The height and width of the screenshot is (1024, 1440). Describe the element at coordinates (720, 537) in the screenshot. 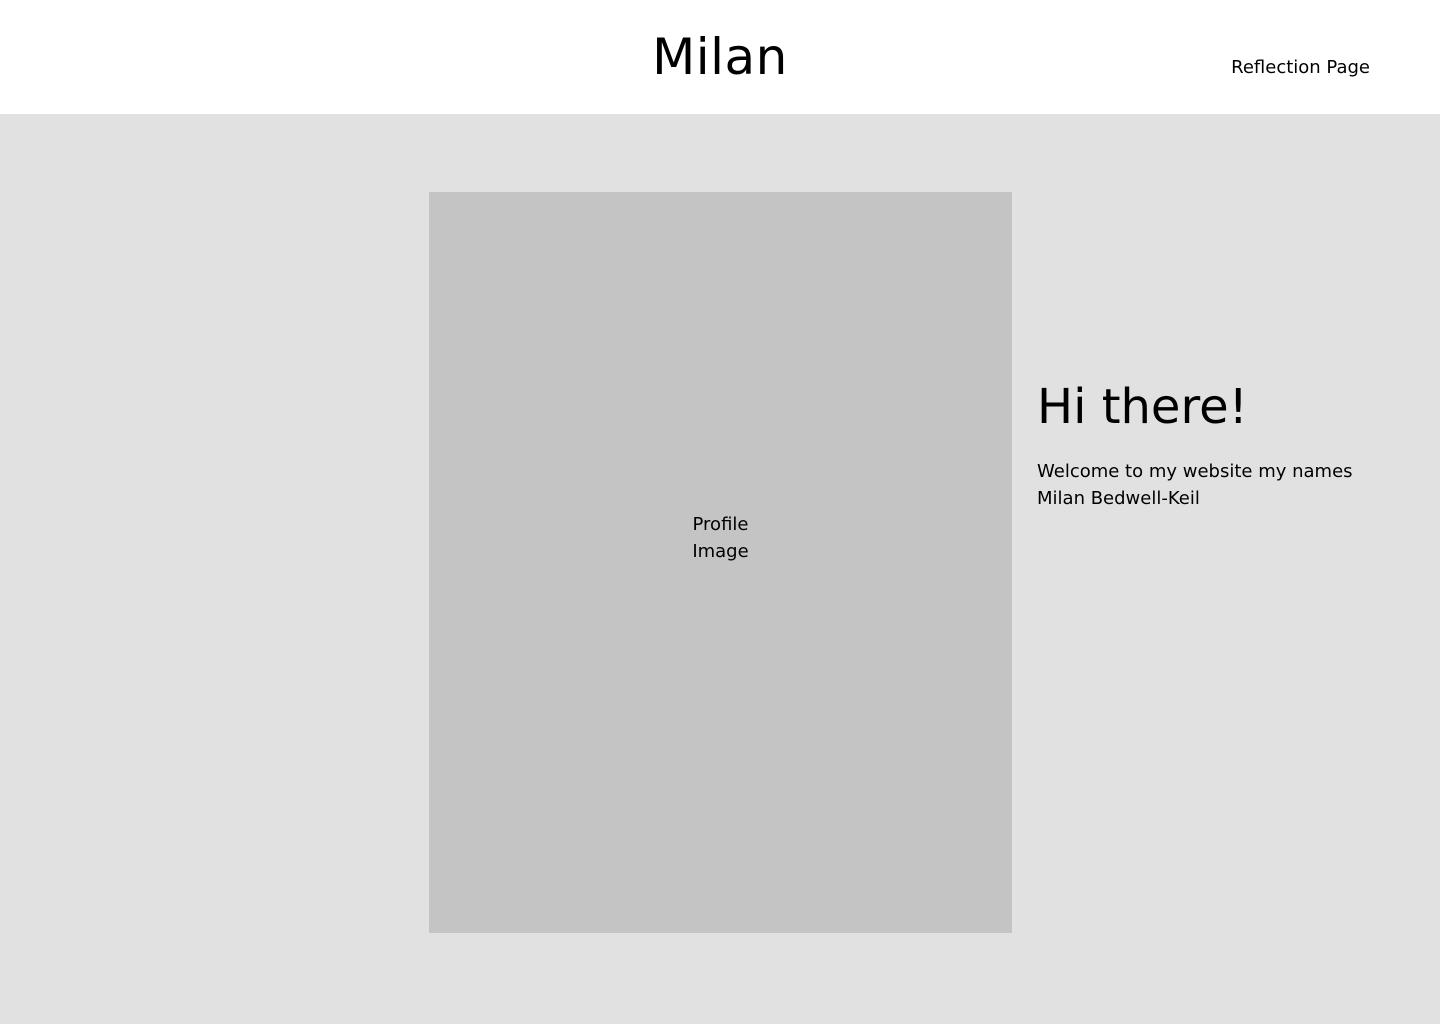

I see `profile-image-label: Profile Image` at that location.